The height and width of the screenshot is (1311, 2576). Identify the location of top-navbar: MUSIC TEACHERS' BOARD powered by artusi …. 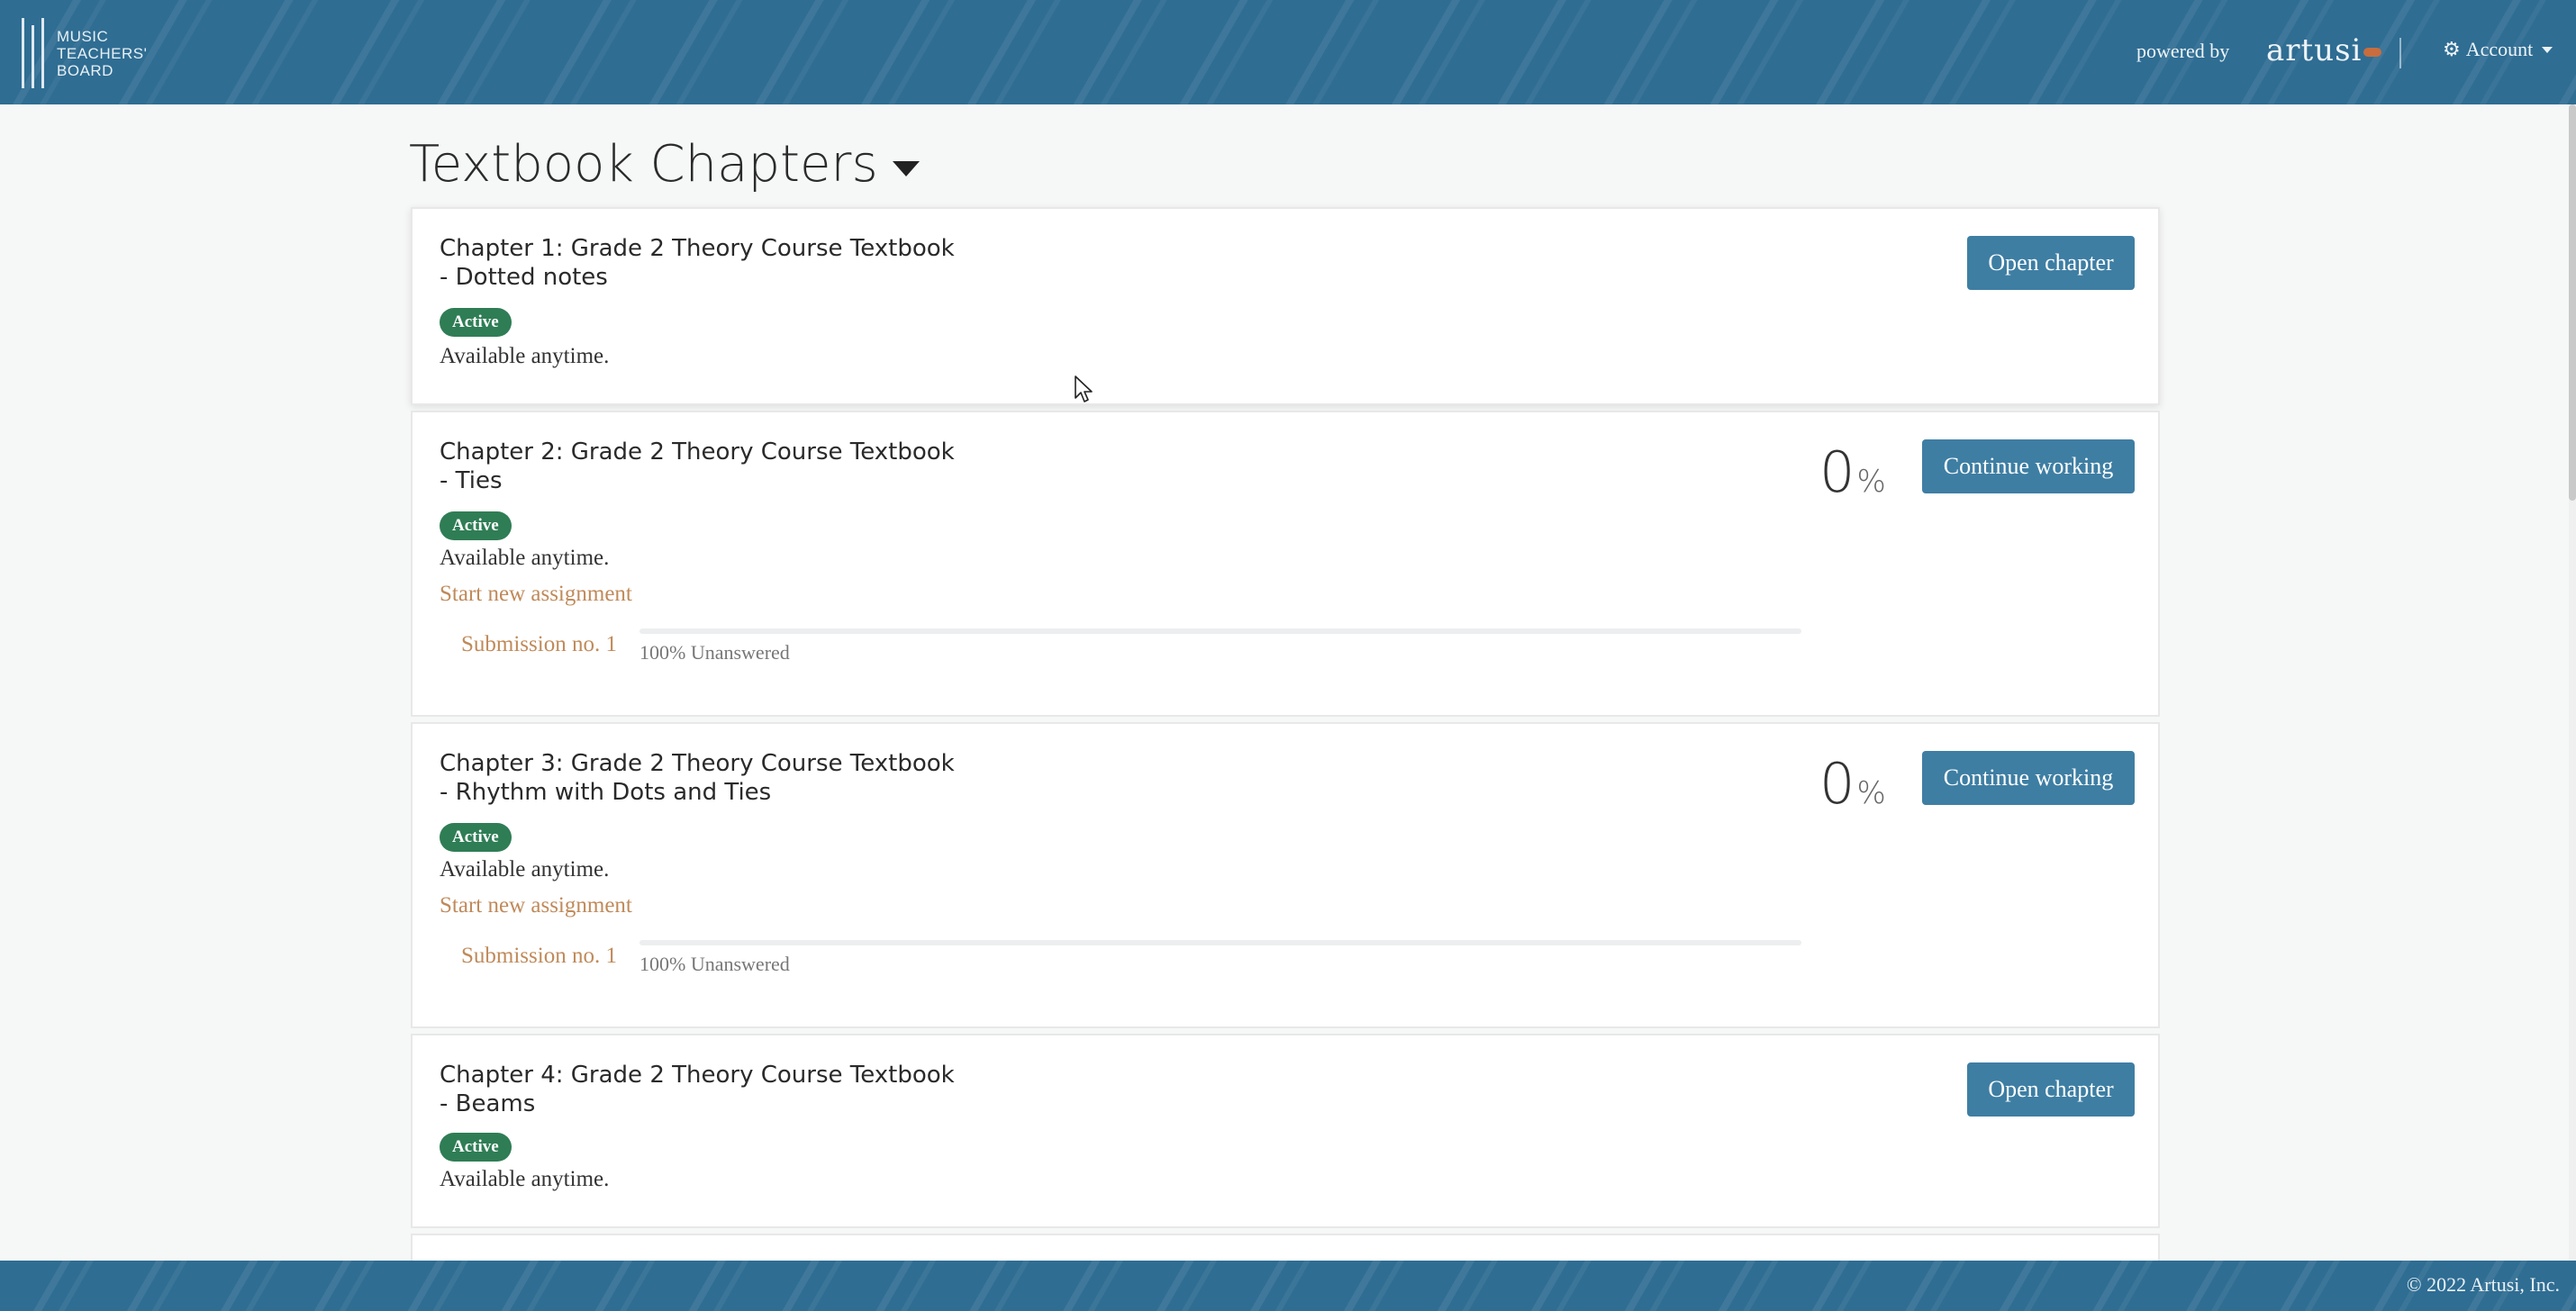
(1288, 52).